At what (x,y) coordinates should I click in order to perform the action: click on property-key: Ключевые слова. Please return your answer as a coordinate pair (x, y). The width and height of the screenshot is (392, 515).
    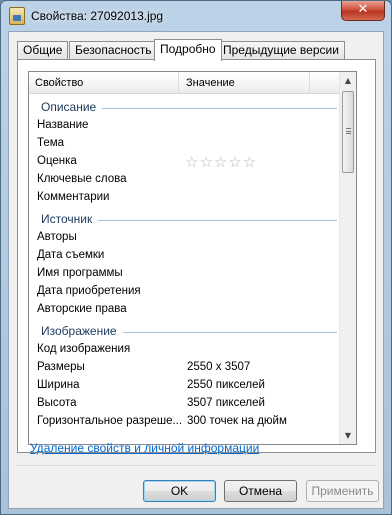
    Looking at the image, I should click on (82, 179).